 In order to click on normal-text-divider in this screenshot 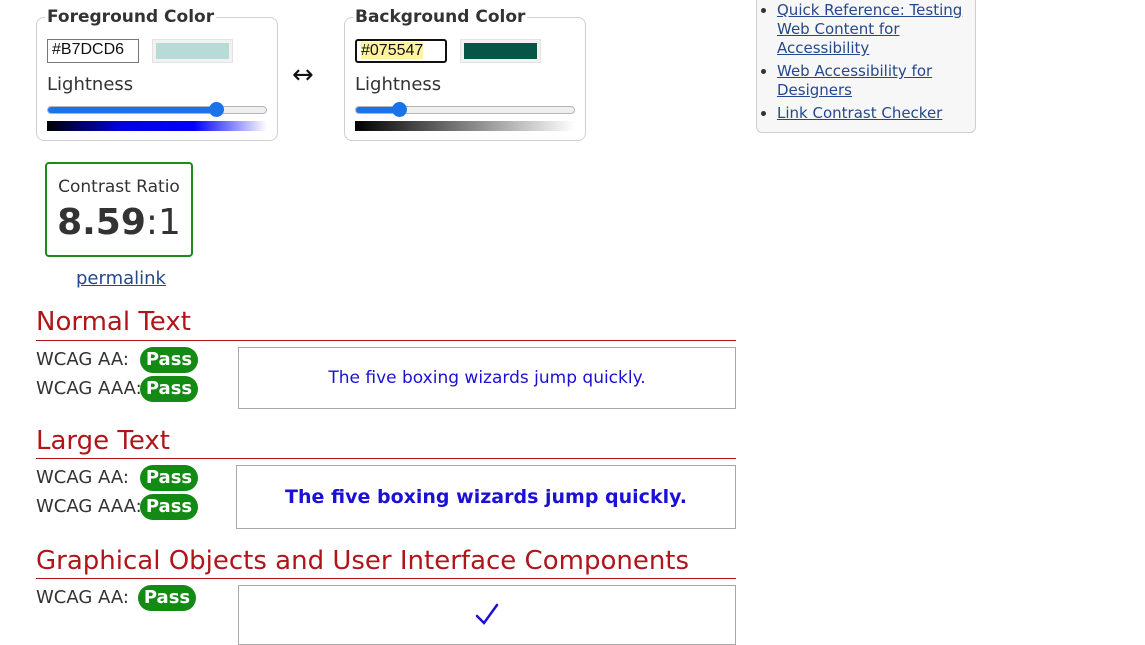, I will do `click(386, 340)`.